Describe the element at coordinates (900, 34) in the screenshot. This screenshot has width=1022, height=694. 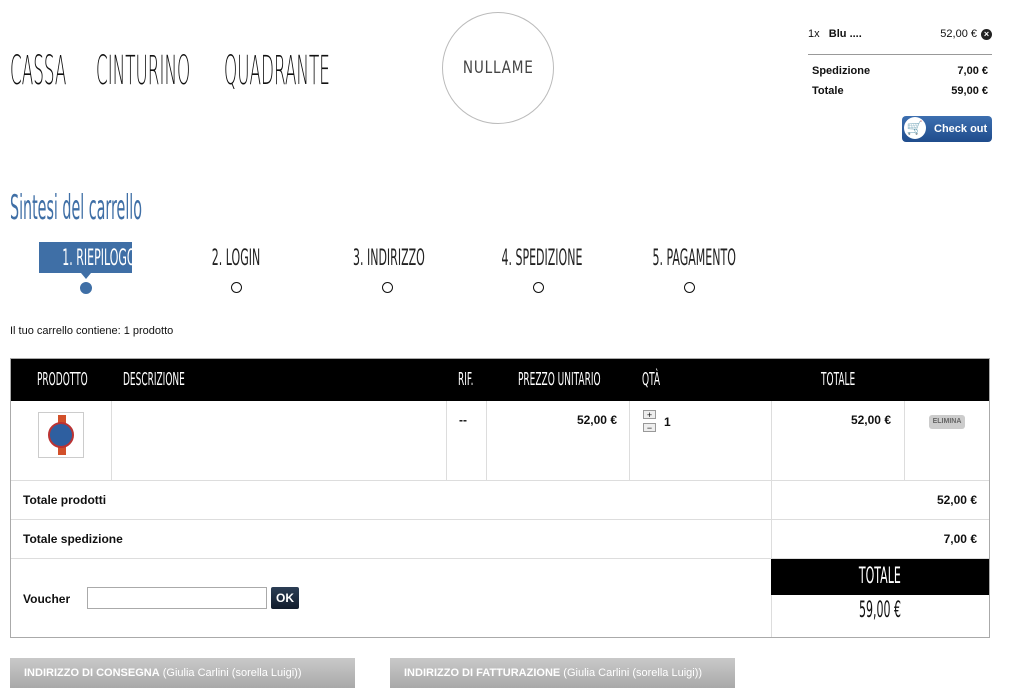
I see `mini-cart-item: 1x Blu .... 52,00 € ×` at that location.